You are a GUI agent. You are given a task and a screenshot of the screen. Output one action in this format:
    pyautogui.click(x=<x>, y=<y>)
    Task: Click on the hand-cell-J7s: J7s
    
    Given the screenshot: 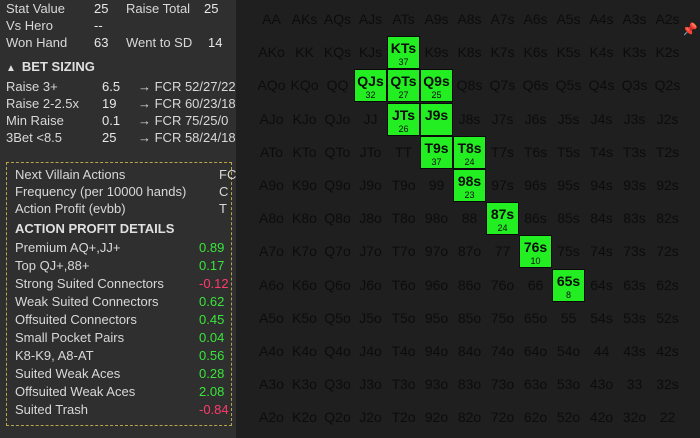 What is the action you would take?
    pyautogui.click(x=502, y=119)
    